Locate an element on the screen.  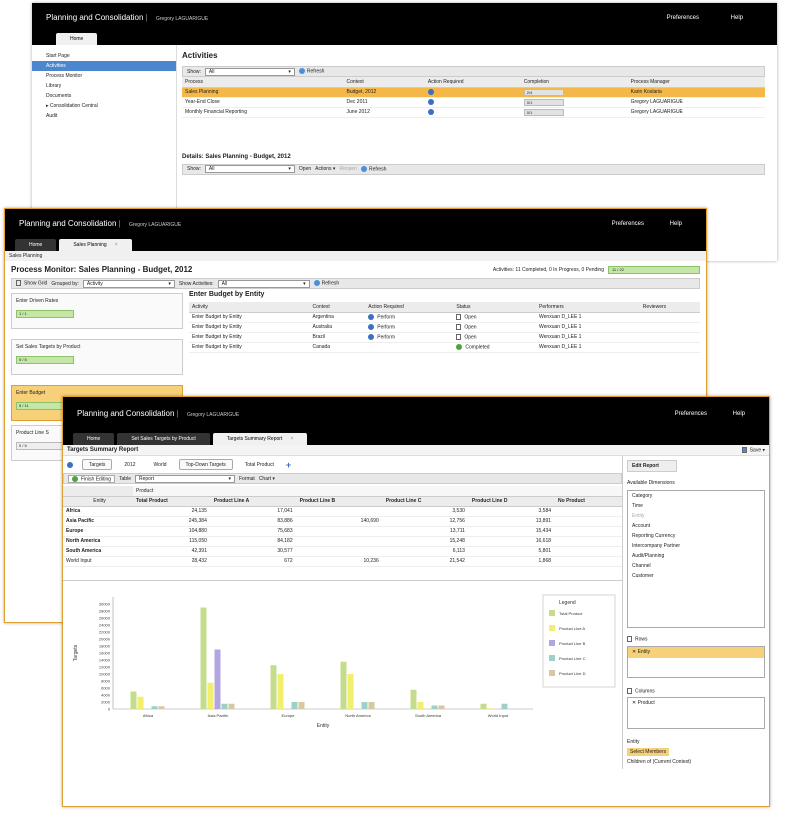
sidebar-item-process-monitor: Process Monitor is located at coordinates (104, 76).